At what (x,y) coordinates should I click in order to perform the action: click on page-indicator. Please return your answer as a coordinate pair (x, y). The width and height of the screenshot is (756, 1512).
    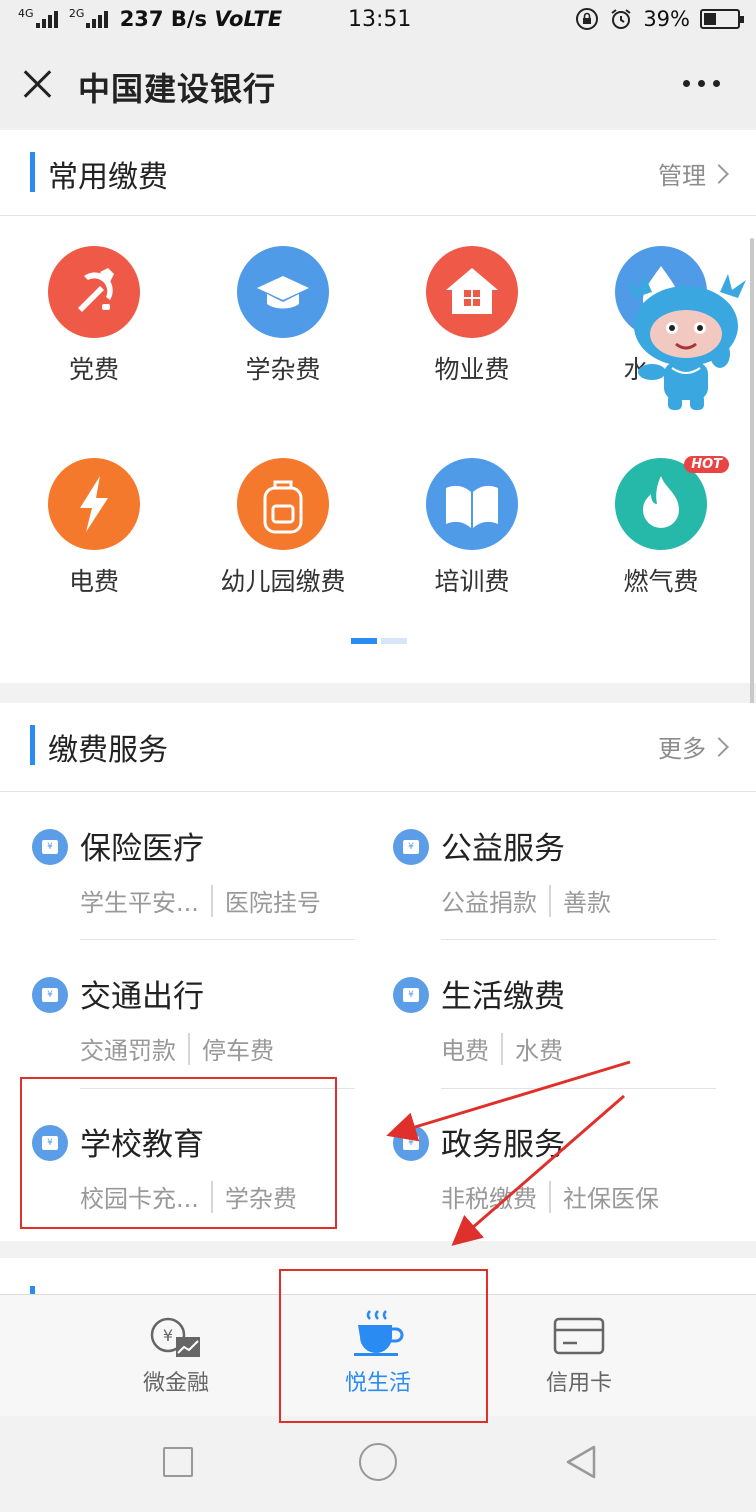
    Looking at the image, I should click on (379, 641).